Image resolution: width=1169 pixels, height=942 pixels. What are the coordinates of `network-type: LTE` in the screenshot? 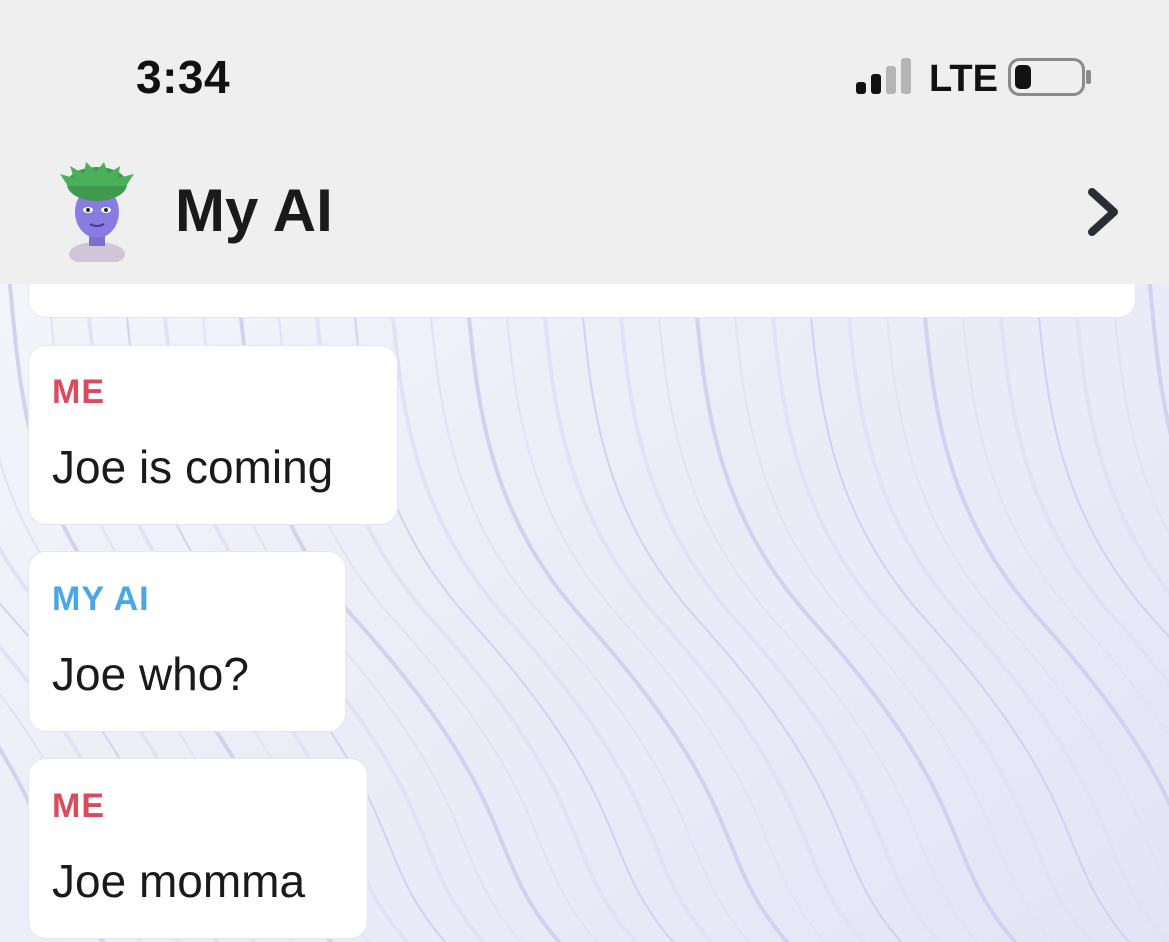 It's located at (963, 79).